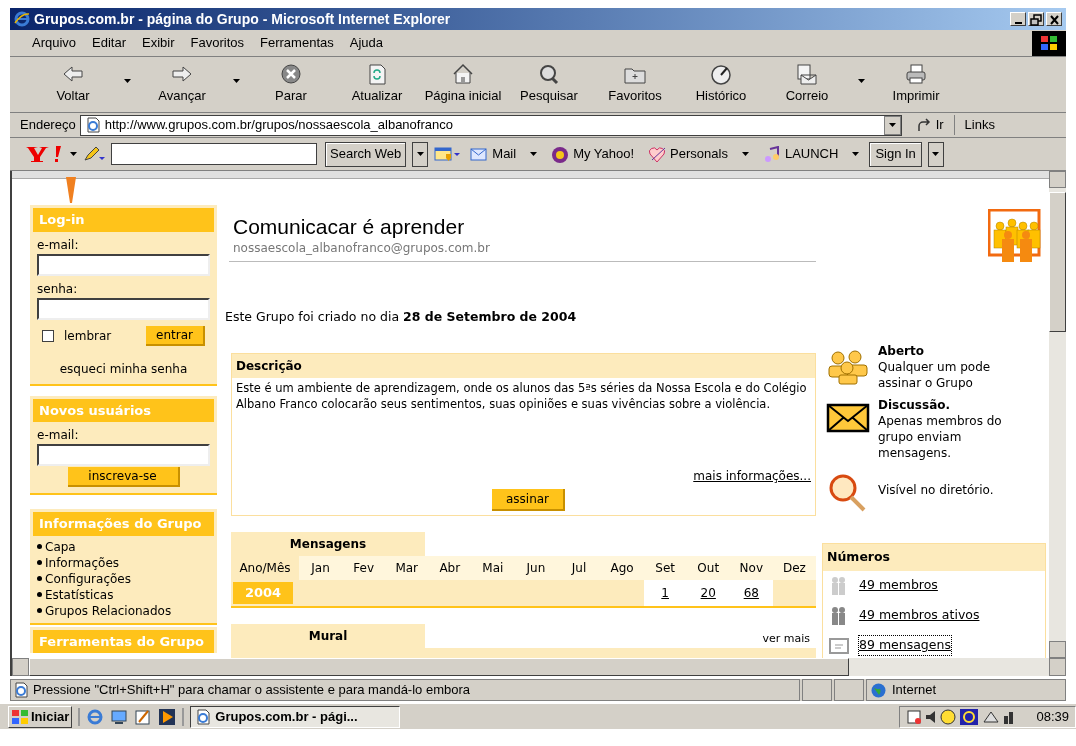 This screenshot has width=1076, height=746. I want to click on toolbar-button: Imprimir, so click(916, 84).